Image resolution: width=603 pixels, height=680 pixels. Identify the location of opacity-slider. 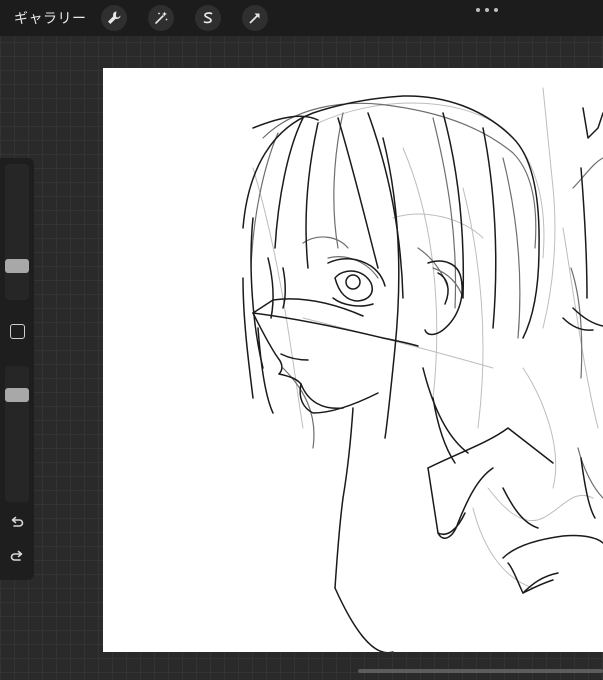
(17, 434).